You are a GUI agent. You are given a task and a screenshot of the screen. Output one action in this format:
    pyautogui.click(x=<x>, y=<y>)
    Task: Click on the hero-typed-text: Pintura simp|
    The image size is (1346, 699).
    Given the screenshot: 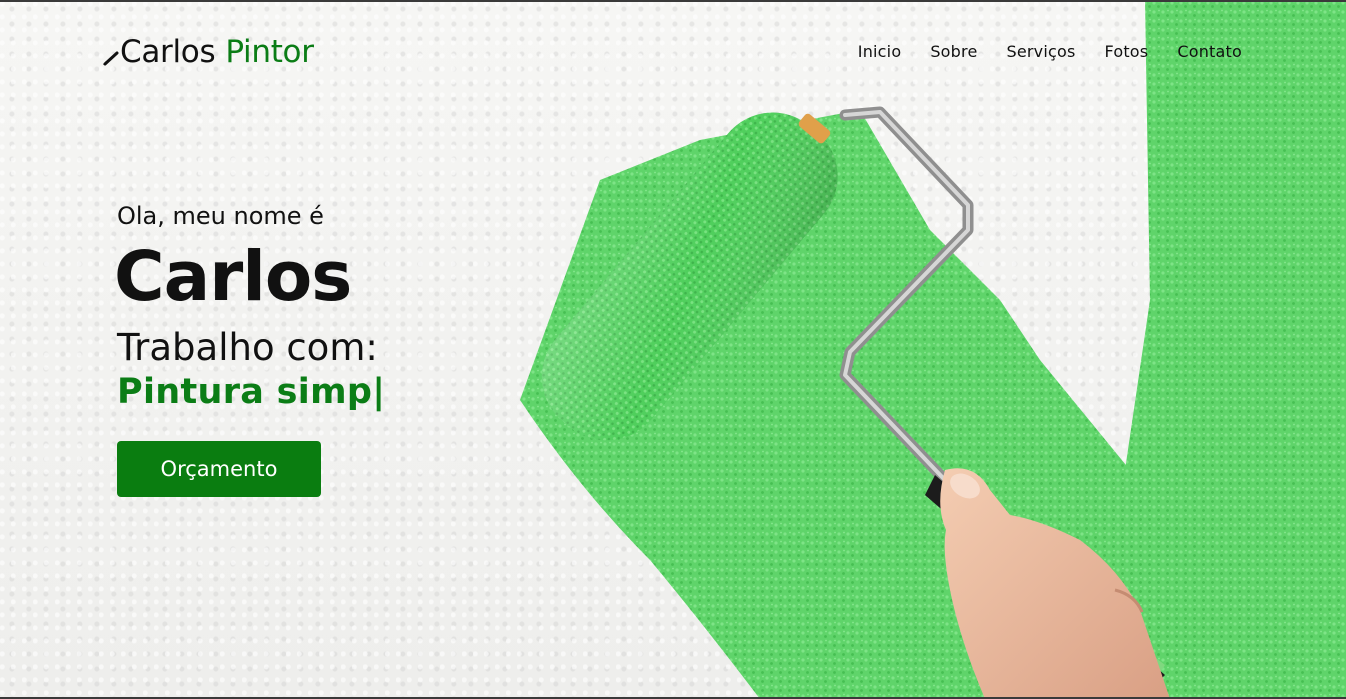 What is the action you would take?
    pyautogui.click(x=251, y=392)
    